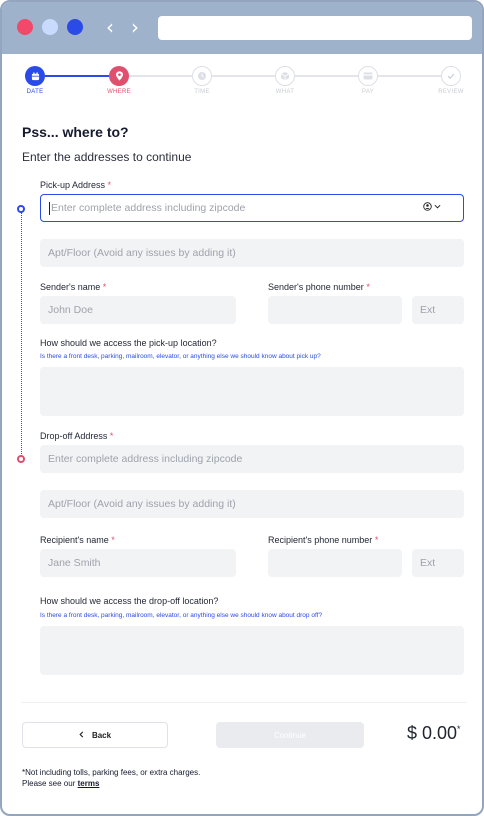  I want to click on footnote-terms-line: Please see our terms, so click(61, 783).